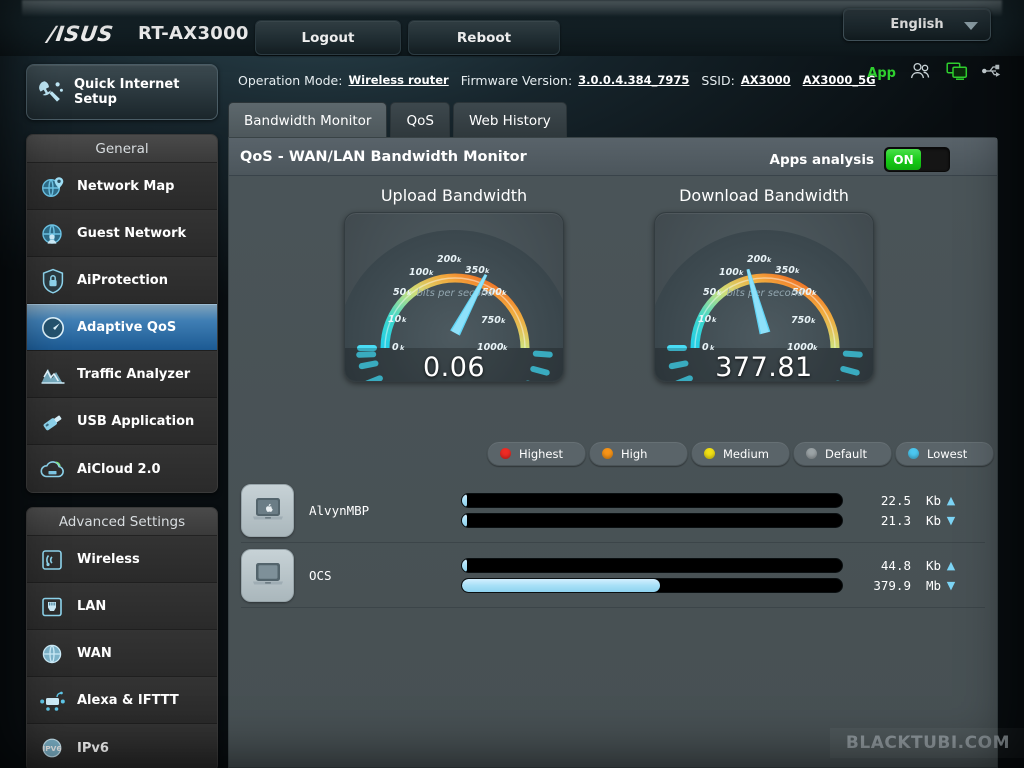  What do you see at coordinates (122, 746) in the screenshot?
I see `sidebar-item-ipv6: IPV6 IPv6` at bounding box center [122, 746].